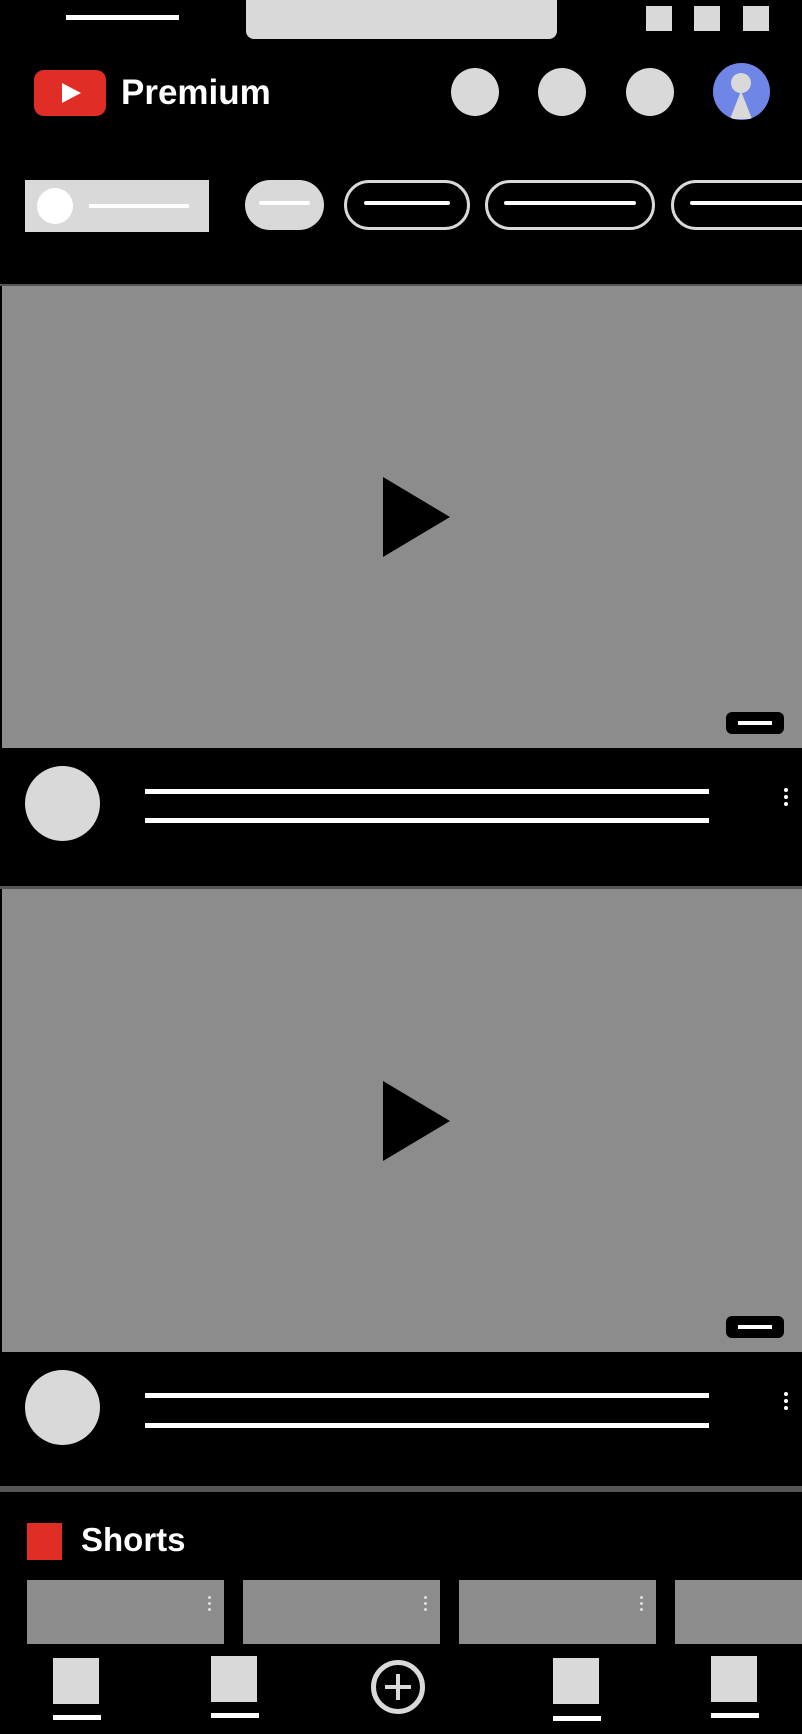 The height and width of the screenshot is (1734, 802). I want to click on cast-icon, so click(475, 92).